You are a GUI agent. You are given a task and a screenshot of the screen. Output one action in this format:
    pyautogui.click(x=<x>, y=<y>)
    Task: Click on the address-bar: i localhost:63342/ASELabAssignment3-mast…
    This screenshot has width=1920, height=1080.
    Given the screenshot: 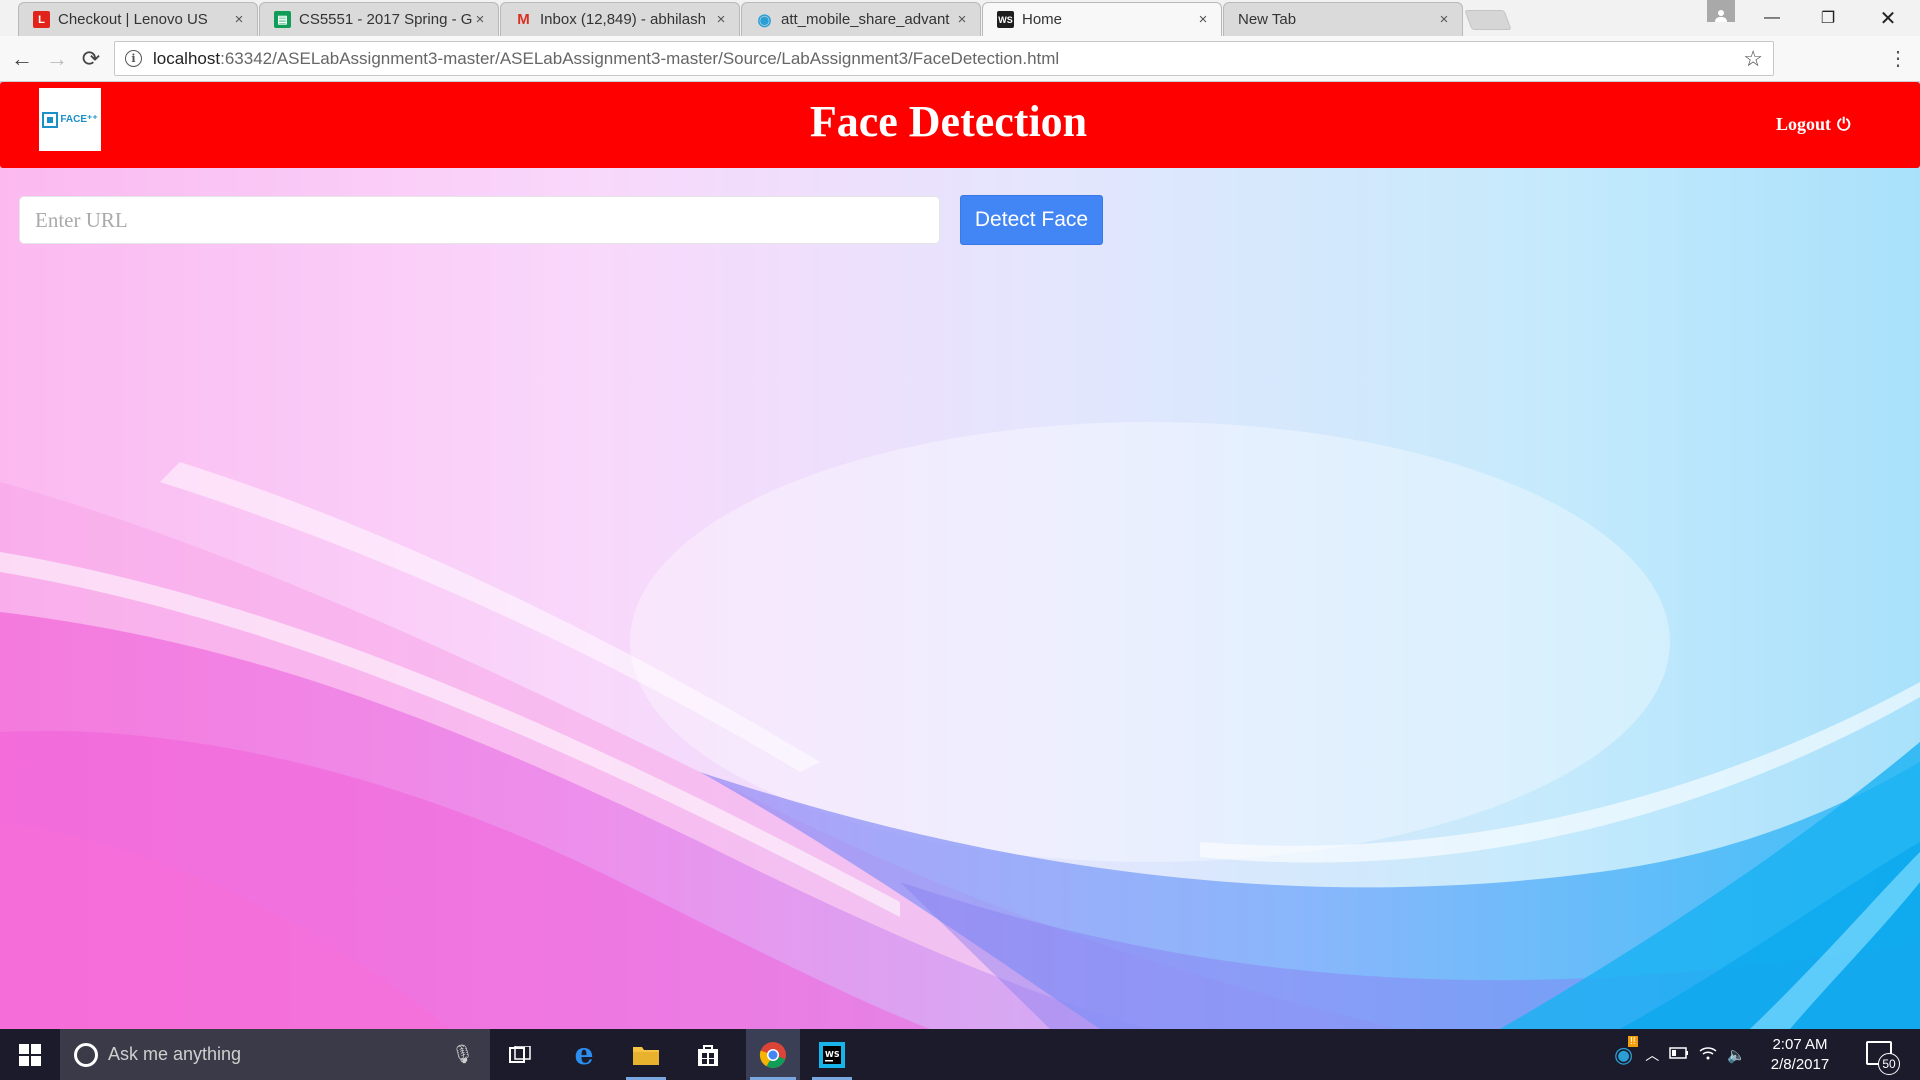 What is the action you would take?
    pyautogui.click(x=944, y=58)
    